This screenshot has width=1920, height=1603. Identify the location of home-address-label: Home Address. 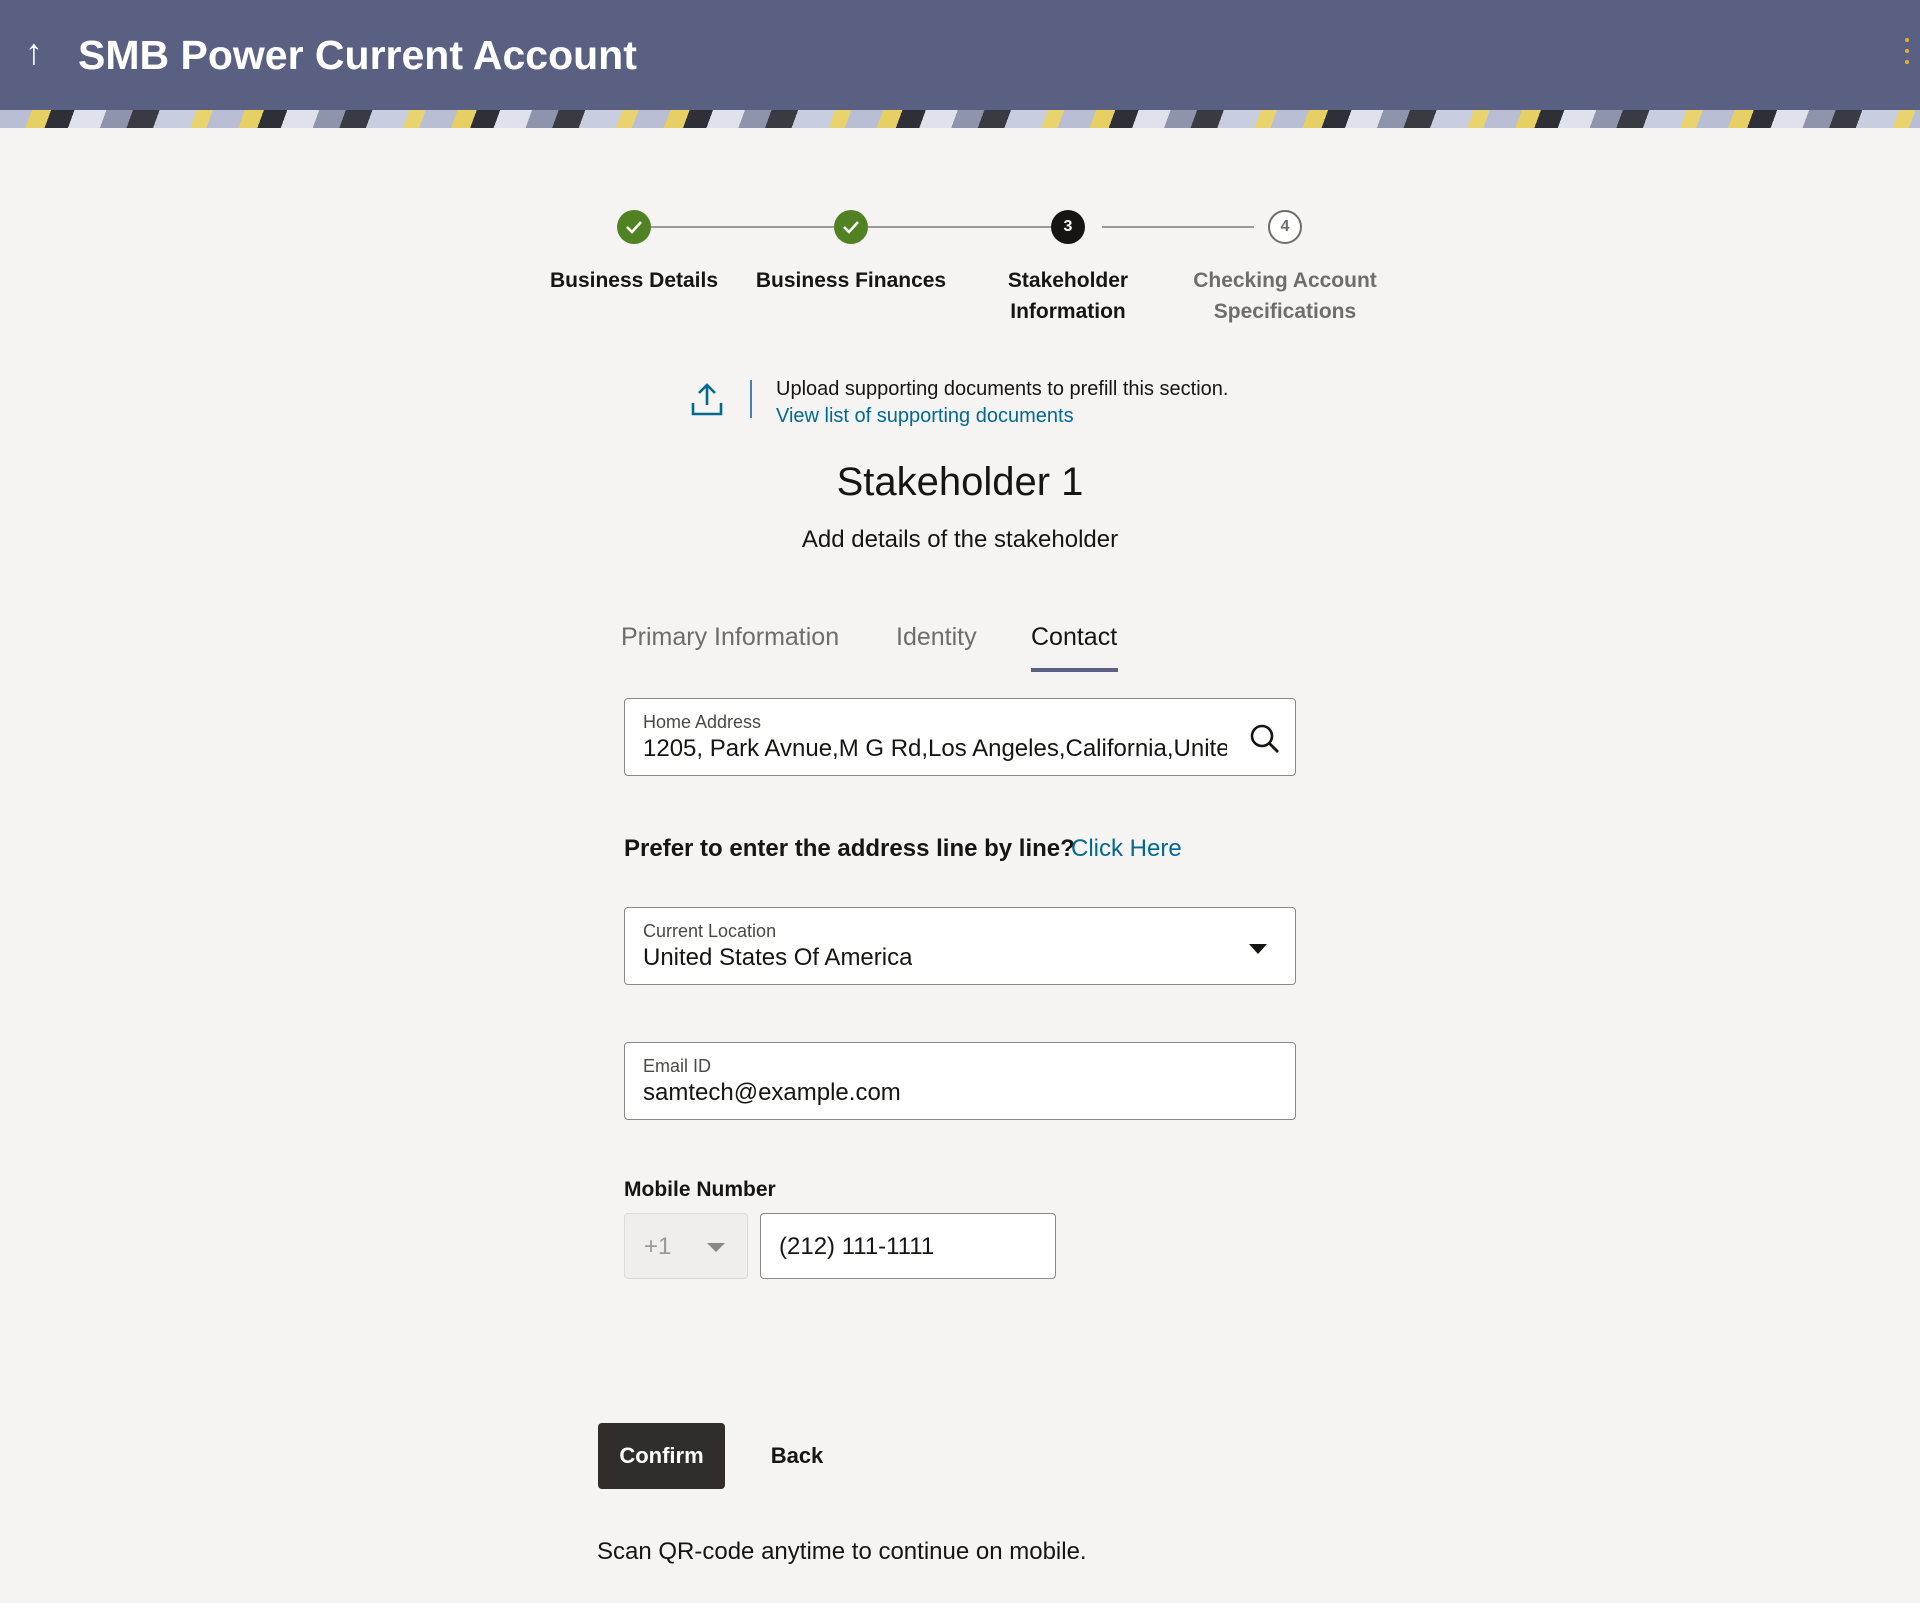
(702, 722).